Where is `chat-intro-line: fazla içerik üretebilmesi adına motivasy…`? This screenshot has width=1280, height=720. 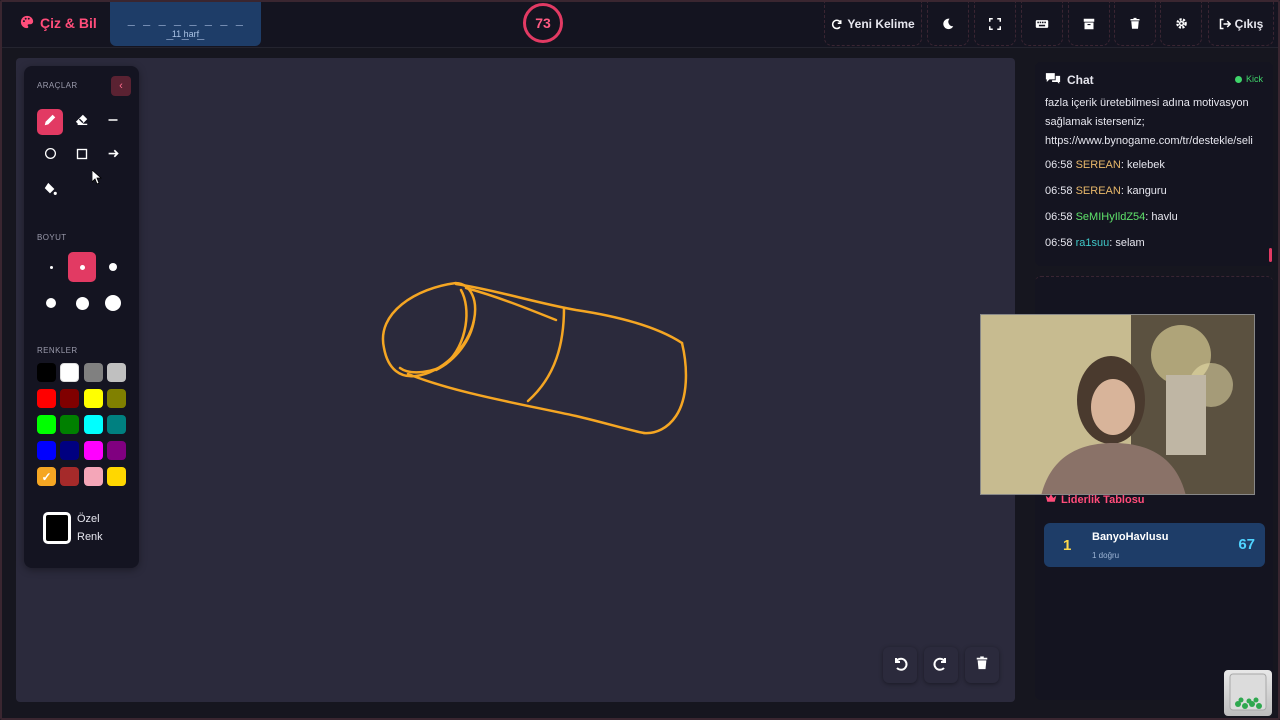
chat-intro-line: fazla içerik üretebilmesi adına motivasy… is located at coordinates (1147, 103).